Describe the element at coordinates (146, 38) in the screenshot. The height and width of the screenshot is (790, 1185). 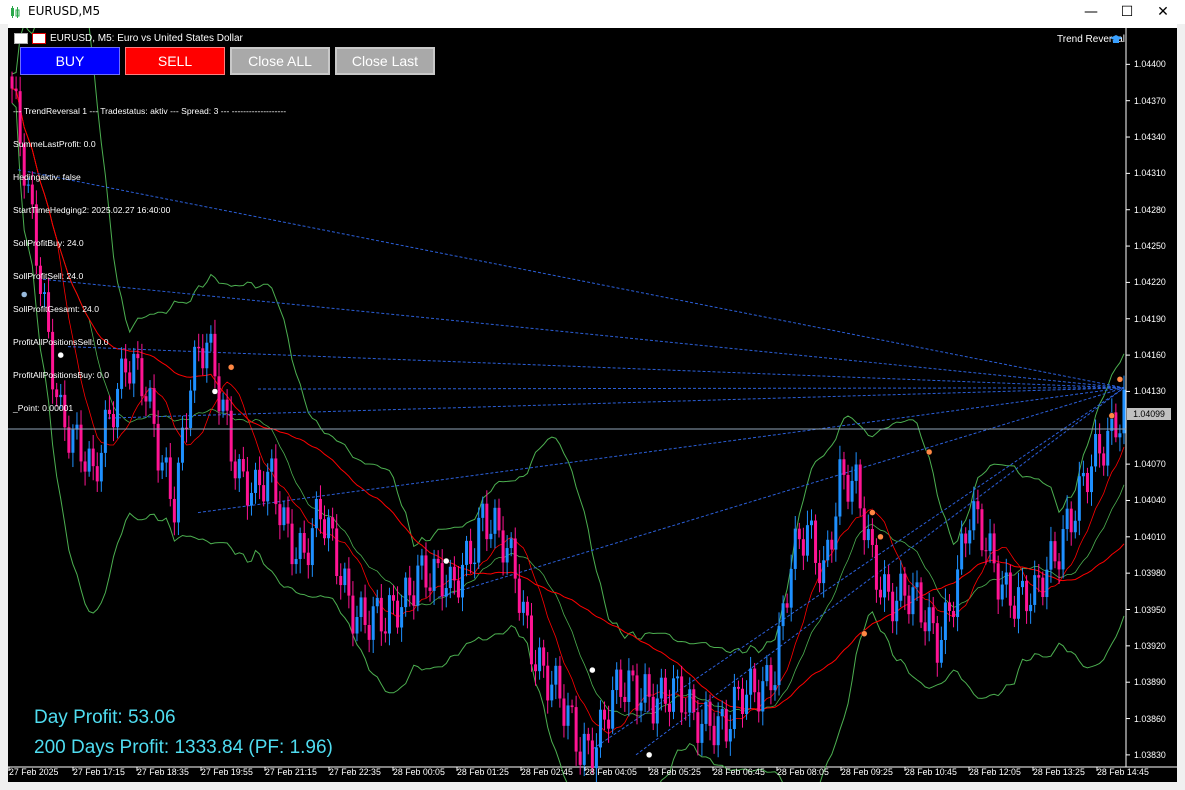
I see `symbol-description: EURUSD, M5: Euro vs United States Dollar` at that location.